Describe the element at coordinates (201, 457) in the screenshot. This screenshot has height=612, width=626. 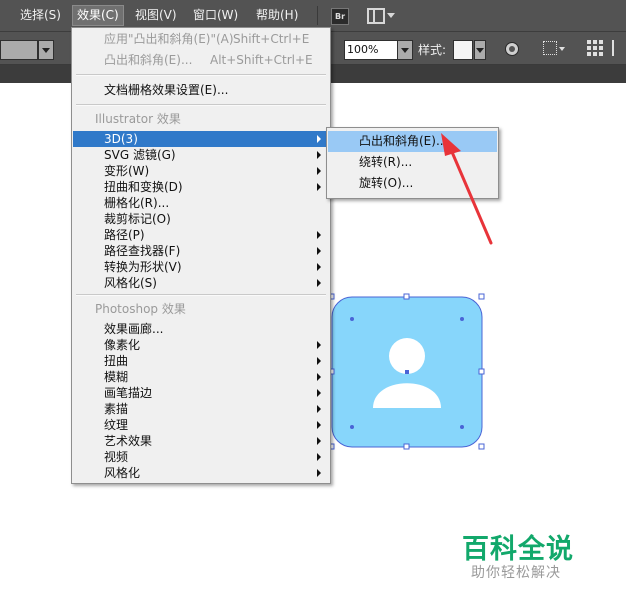
I see `menu-item-video: 视频` at that location.